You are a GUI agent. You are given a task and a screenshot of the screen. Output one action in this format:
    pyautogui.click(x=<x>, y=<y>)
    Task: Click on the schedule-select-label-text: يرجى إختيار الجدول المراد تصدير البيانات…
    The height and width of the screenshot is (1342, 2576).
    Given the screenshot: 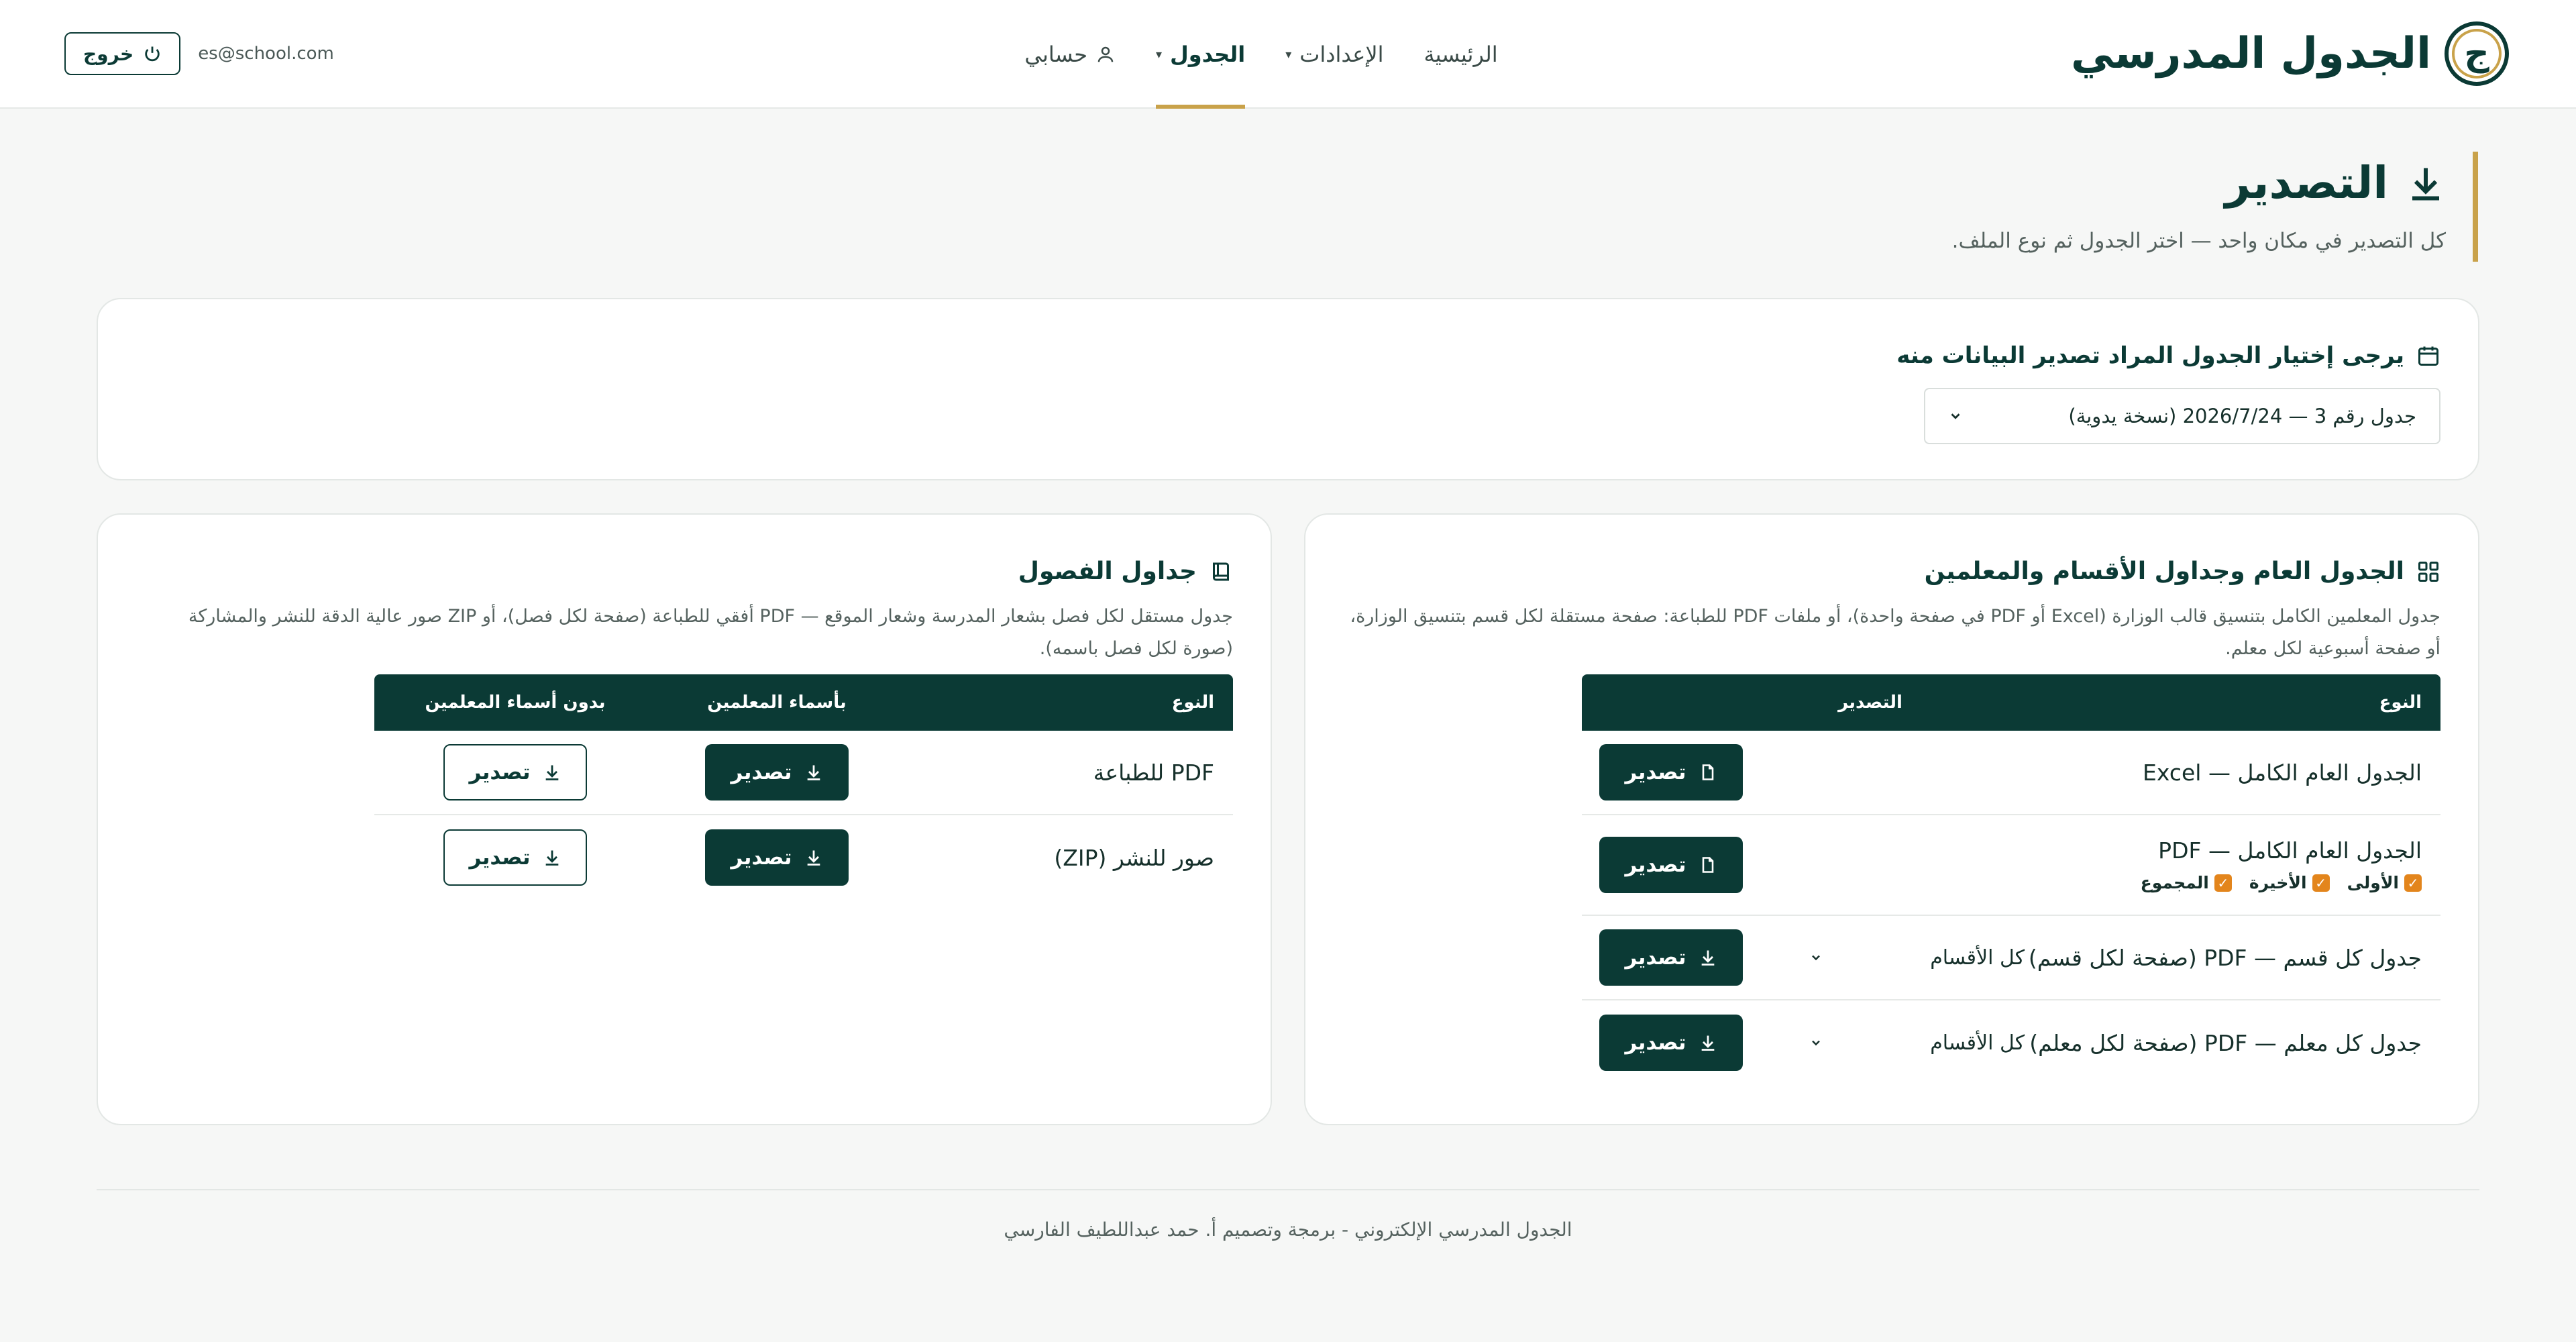 What is the action you would take?
    pyautogui.click(x=2150, y=355)
    